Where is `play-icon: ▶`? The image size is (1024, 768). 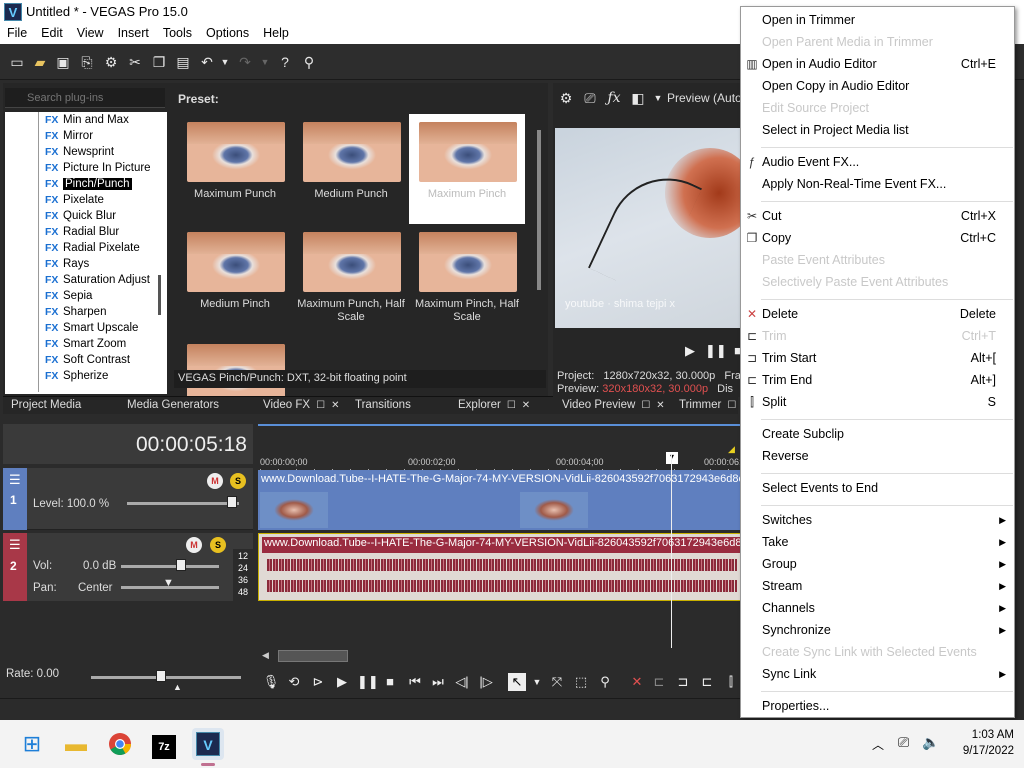
play-icon: ▶ is located at coordinates (342, 682).